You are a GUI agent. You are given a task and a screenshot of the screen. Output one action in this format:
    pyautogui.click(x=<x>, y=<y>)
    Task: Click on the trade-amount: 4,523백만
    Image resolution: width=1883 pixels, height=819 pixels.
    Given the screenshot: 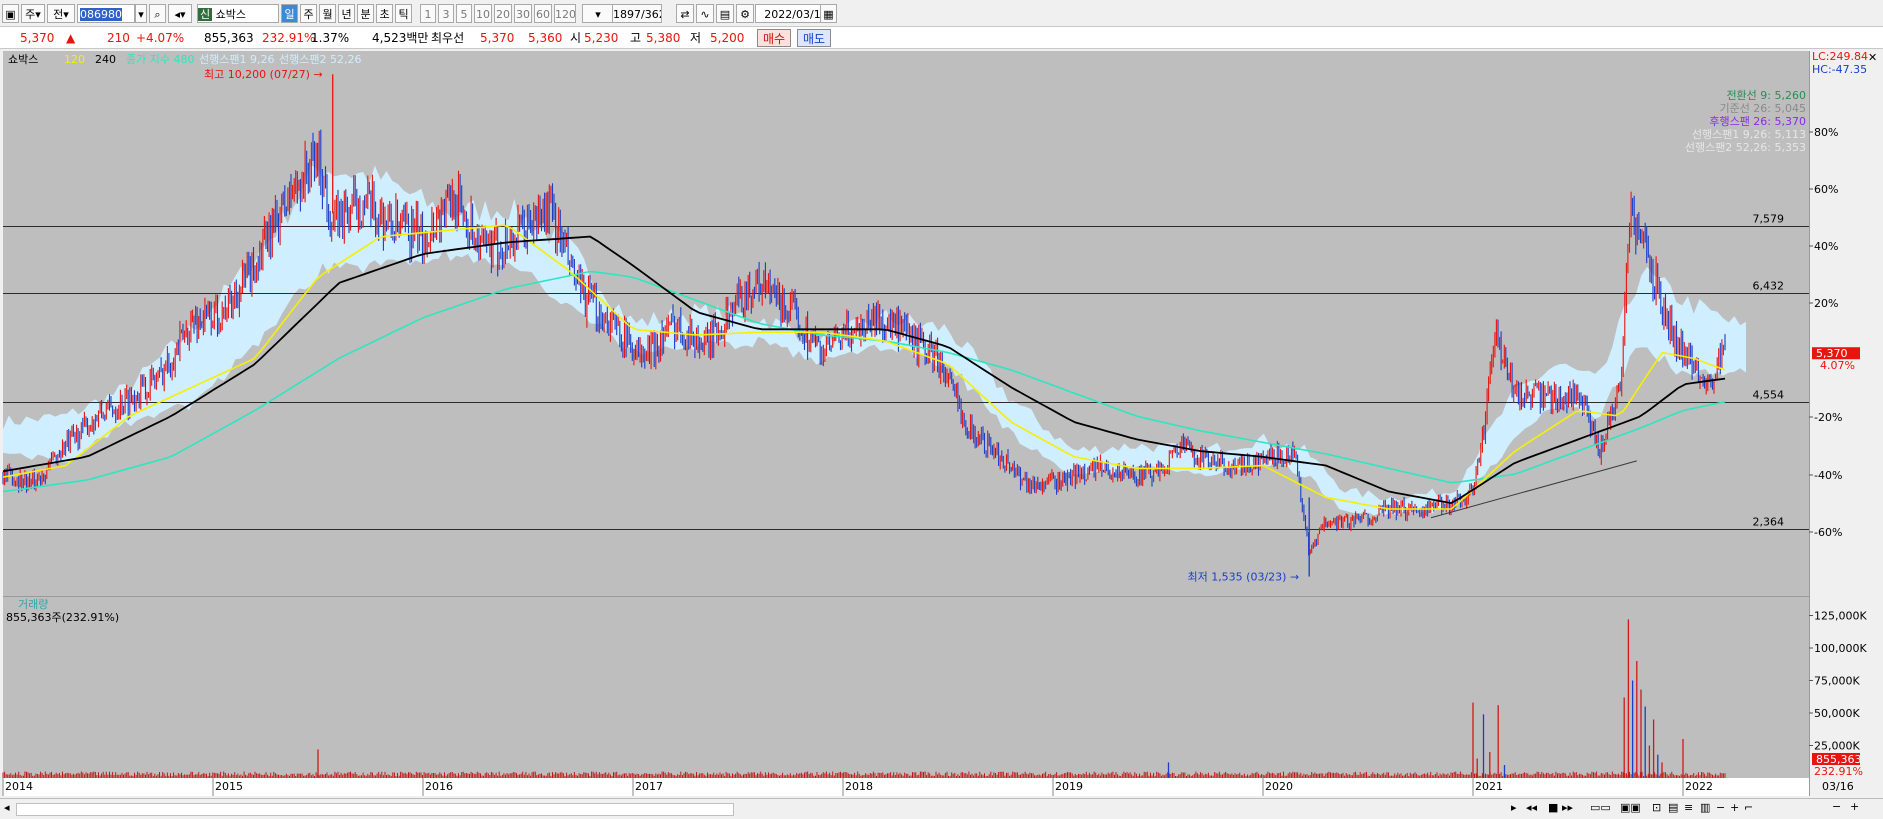 What is the action you would take?
    pyautogui.click(x=400, y=38)
    